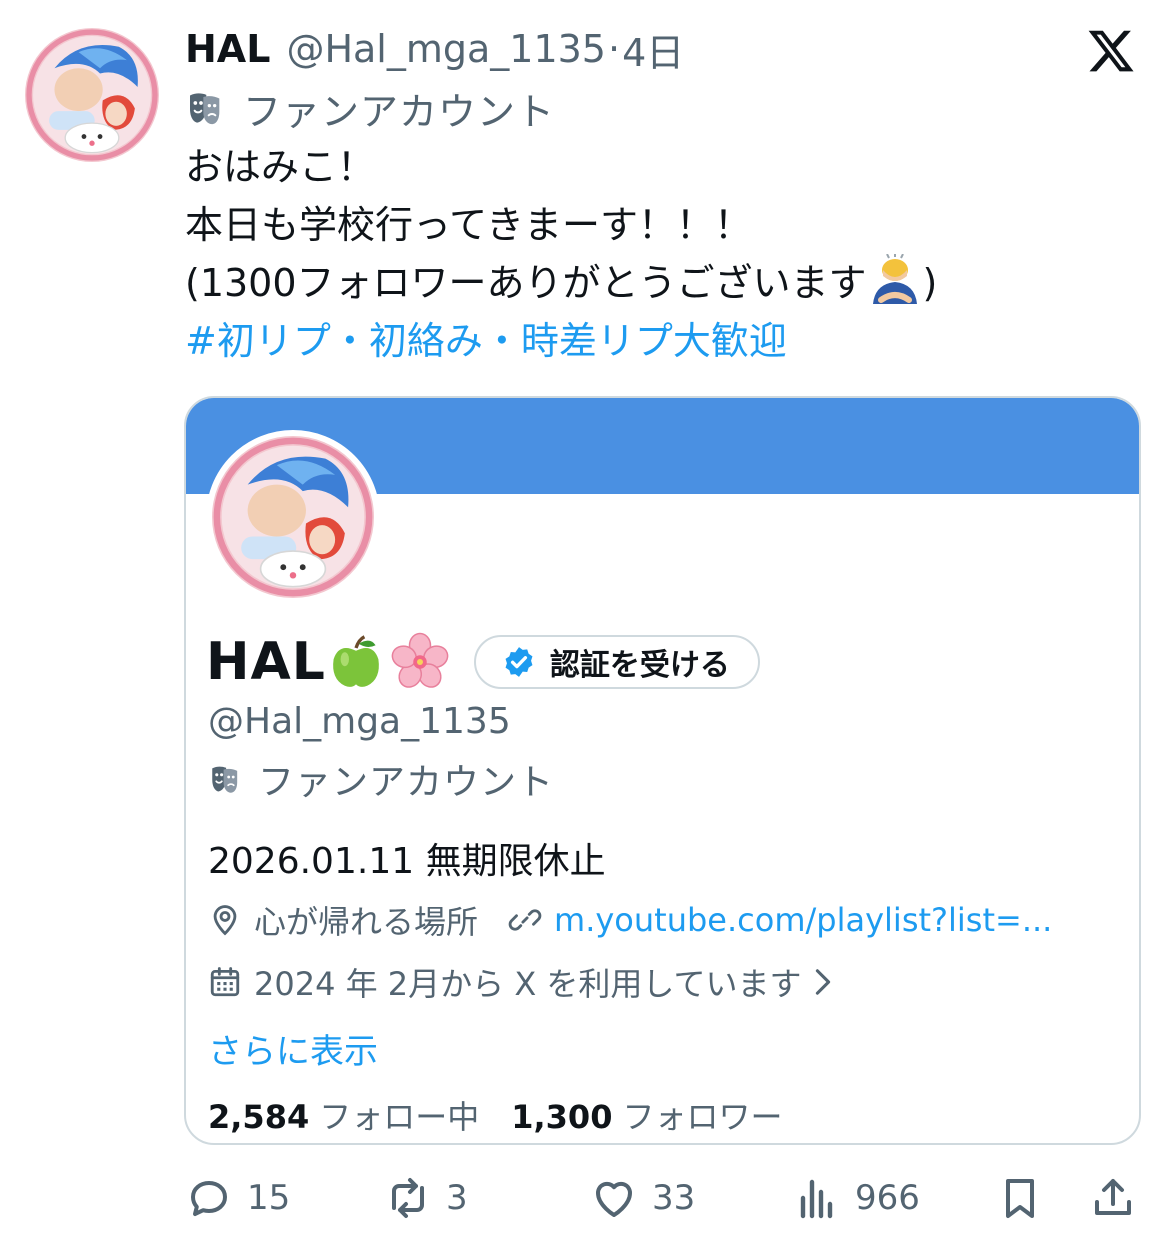 This screenshot has width=1169, height=1233. Describe the element at coordinates (525, 920) in the screenshot. I see `link-icon` at that location.